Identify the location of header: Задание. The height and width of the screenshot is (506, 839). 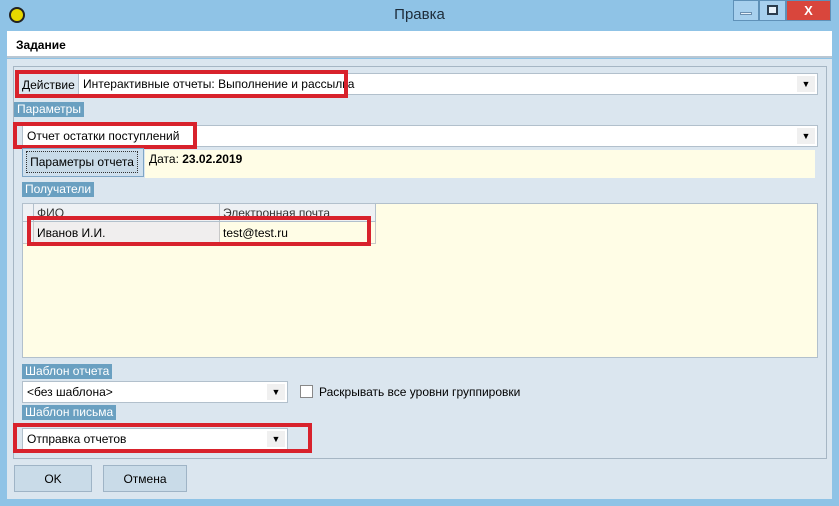
(419, 44).